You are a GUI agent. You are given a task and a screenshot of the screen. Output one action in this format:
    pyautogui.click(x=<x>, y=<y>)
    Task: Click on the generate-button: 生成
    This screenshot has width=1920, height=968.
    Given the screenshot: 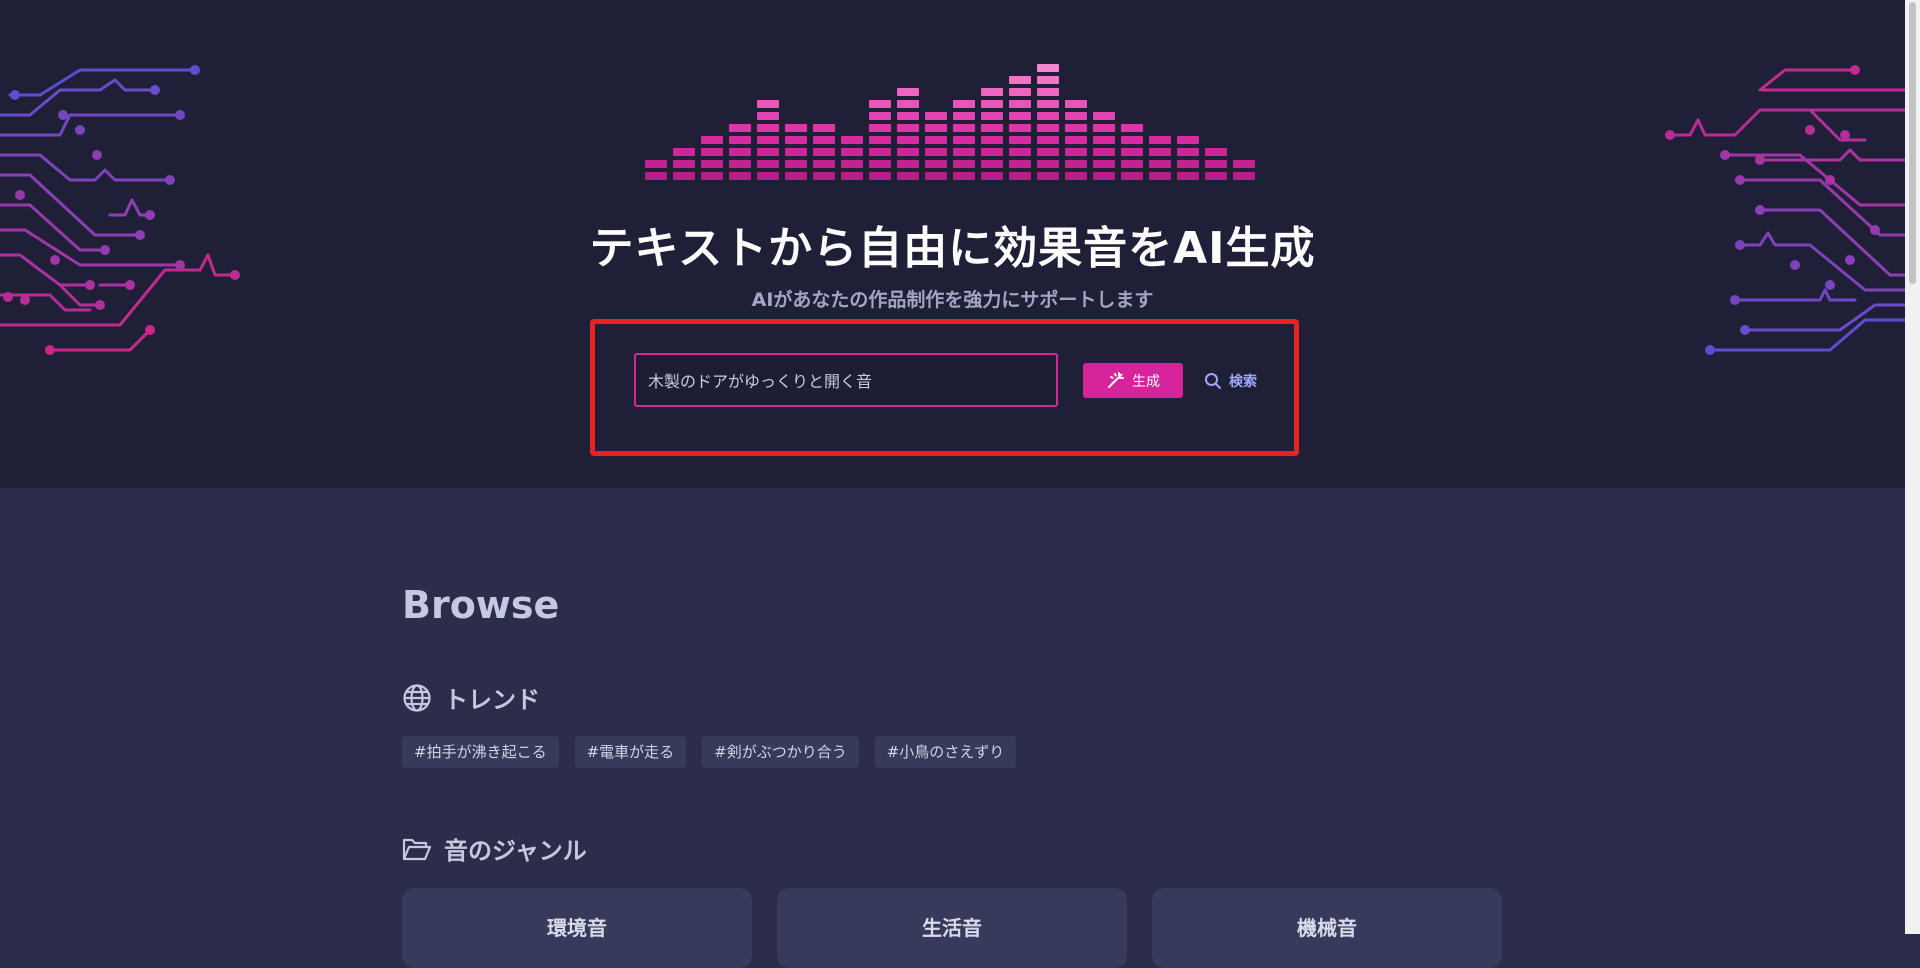 What is the action you would take?
    pyautogui.click(x=1133, y=380)
    